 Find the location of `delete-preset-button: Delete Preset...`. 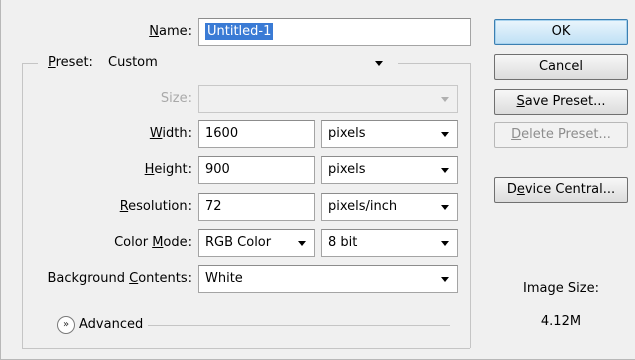

delete-preset-button: Delete Preset... is located at coordinates (561, 135).